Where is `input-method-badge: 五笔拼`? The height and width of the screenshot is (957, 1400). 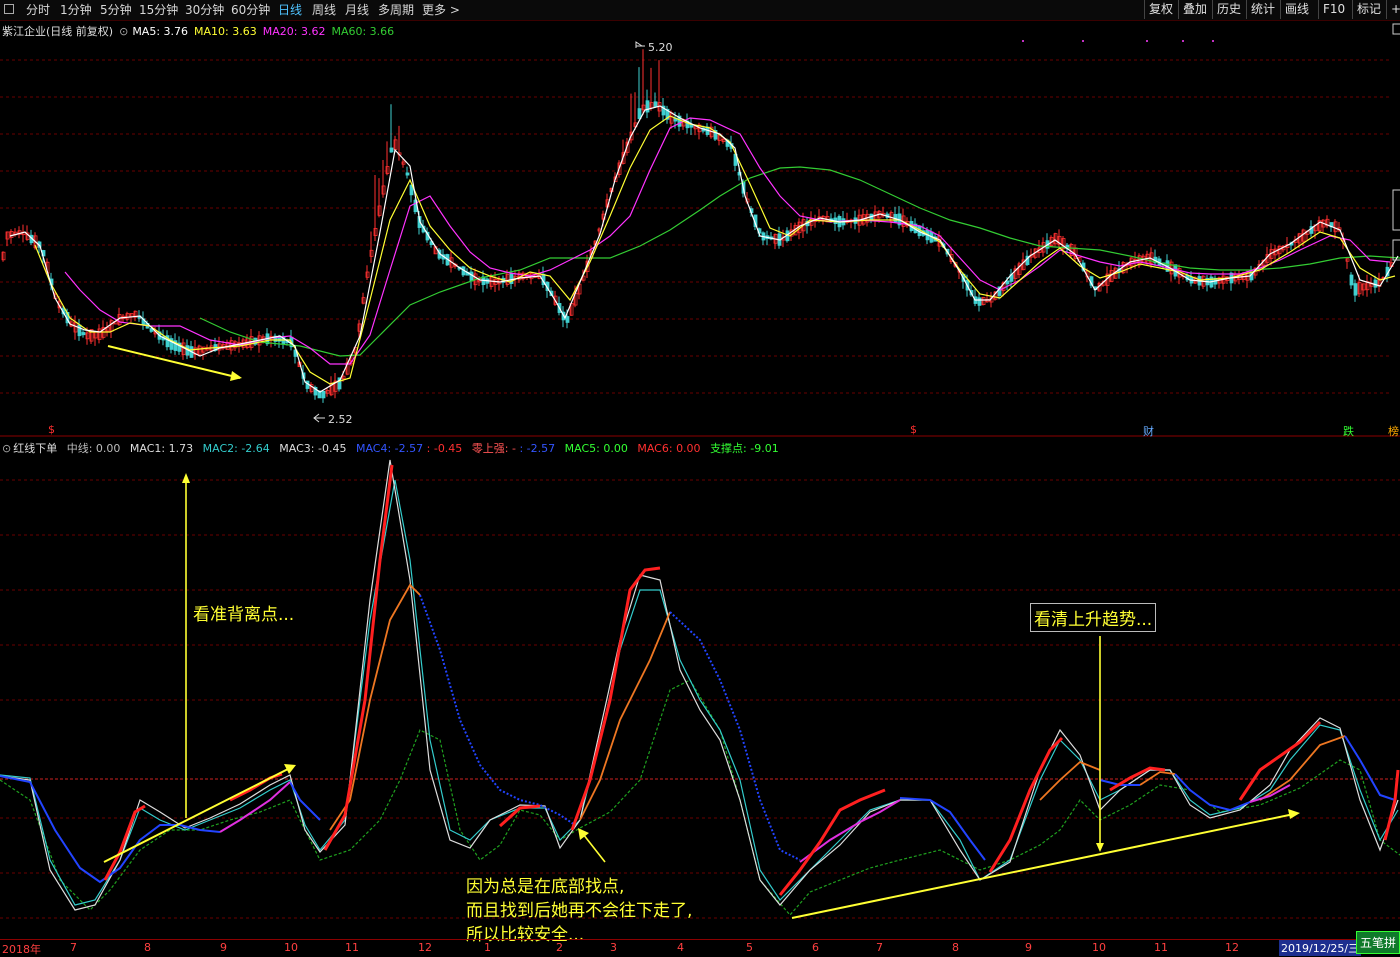
input-method-badge: 五笔拼 is located at coordinates (1377, 942).